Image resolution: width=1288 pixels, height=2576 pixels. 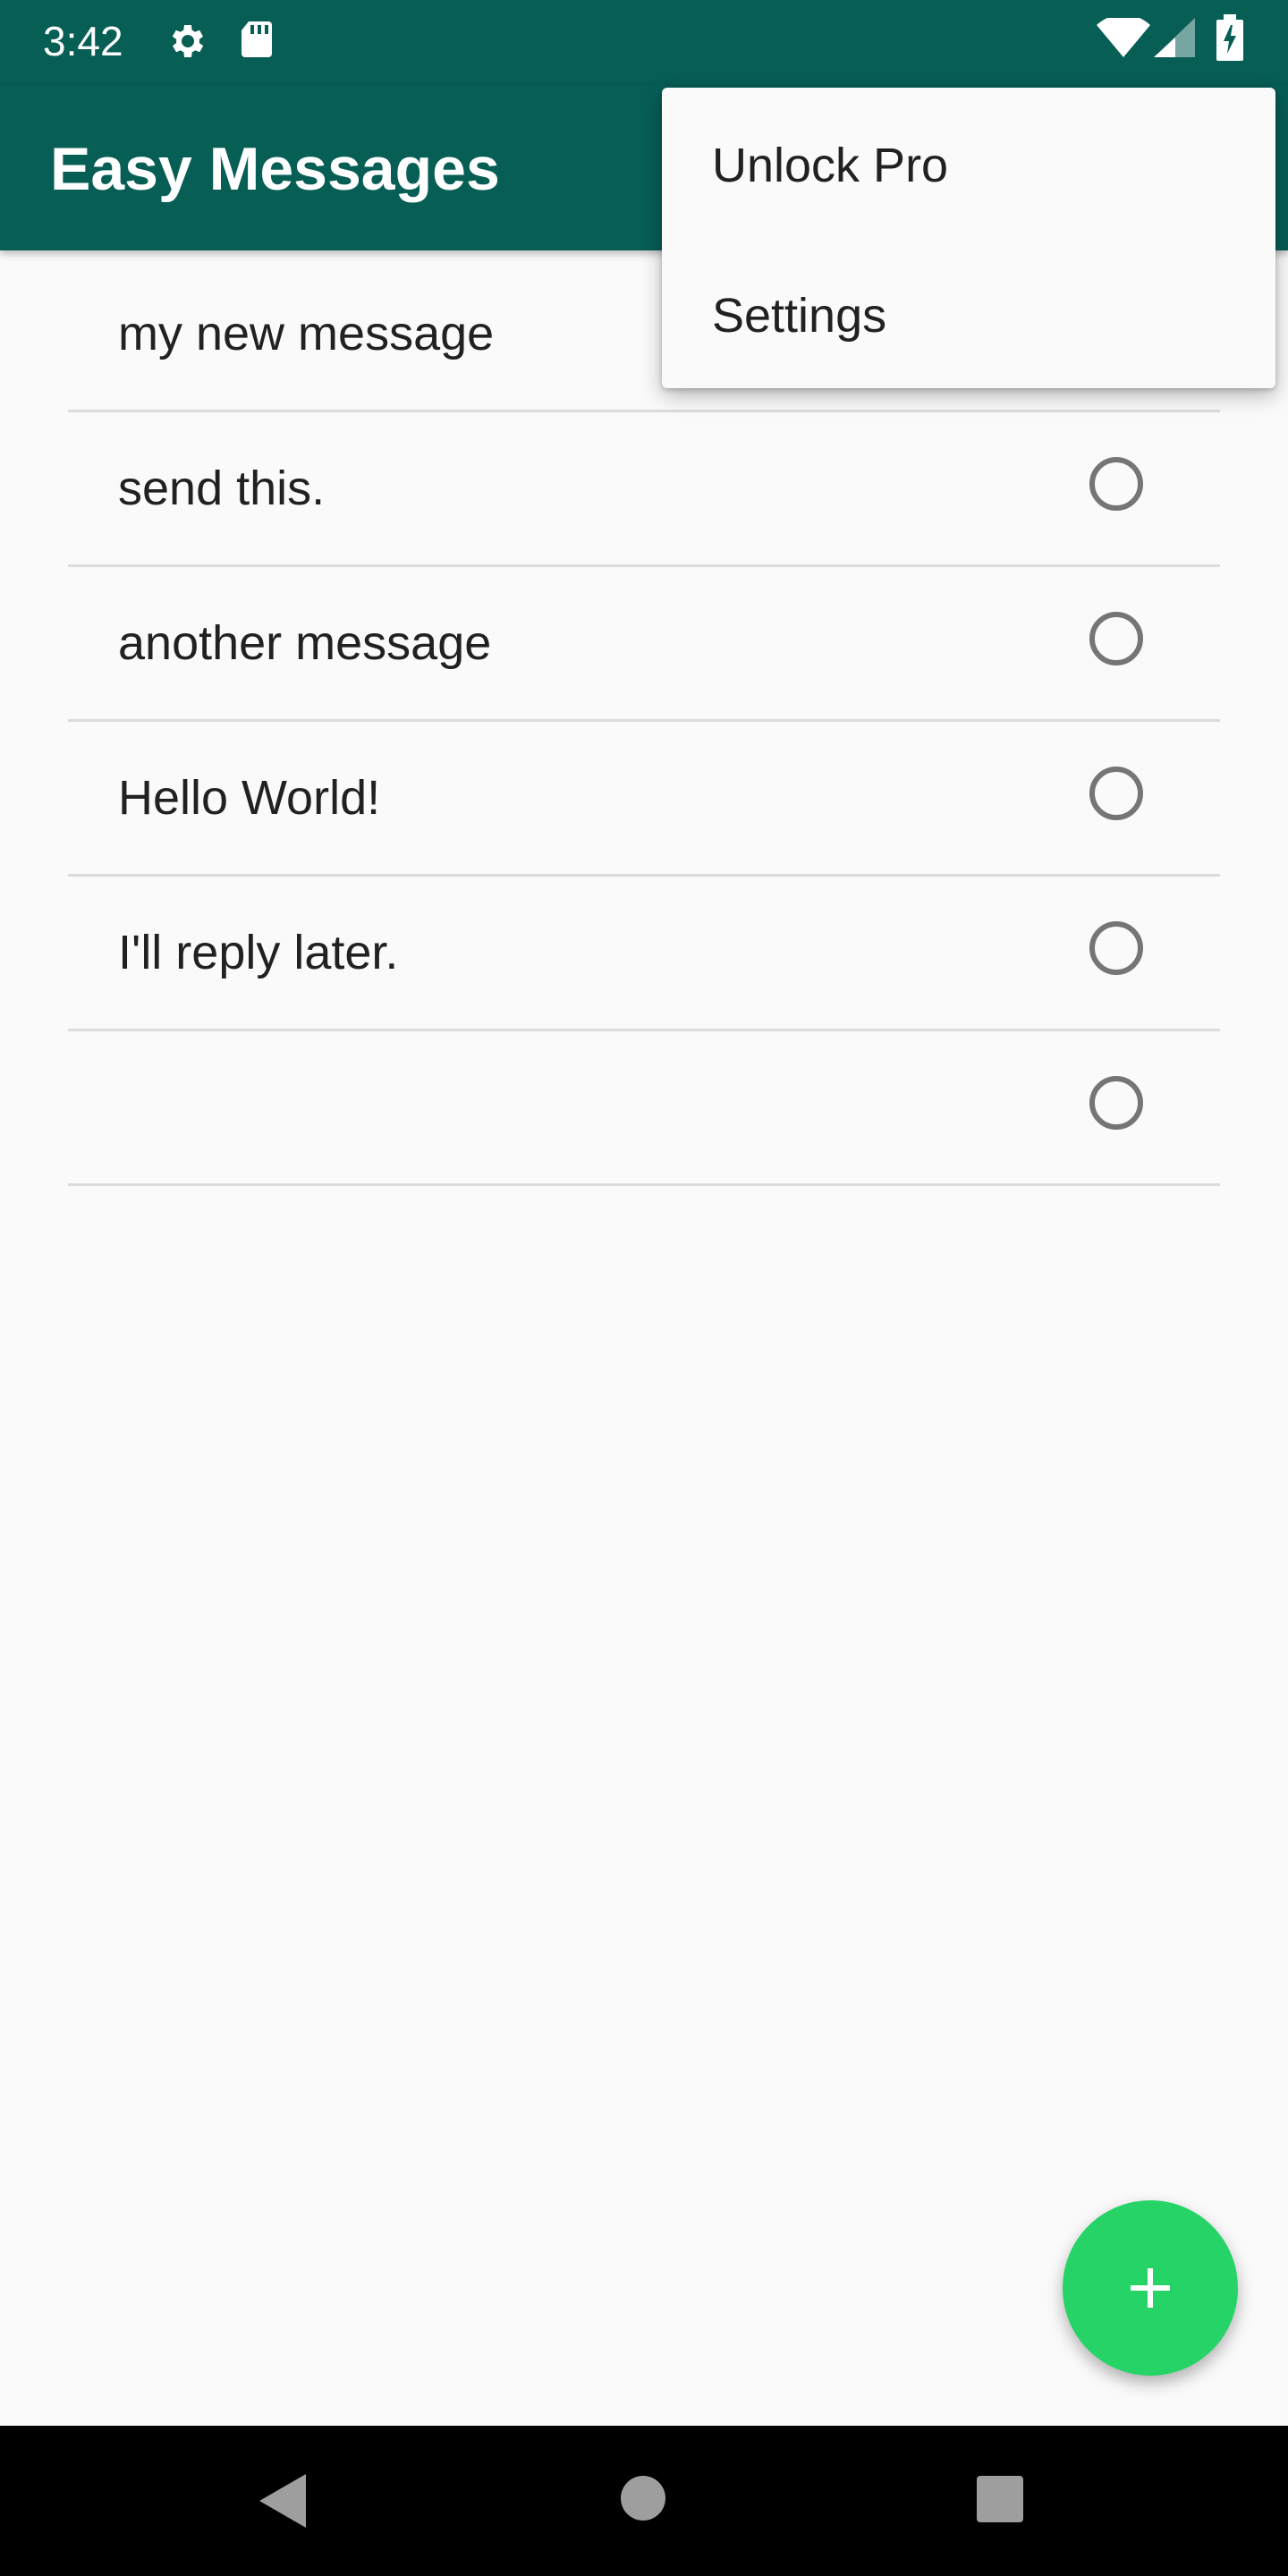 What do you see at coordinates (644, 644) in the screenshot?
I see `message-row: another message` at bounding box center [644, 644].